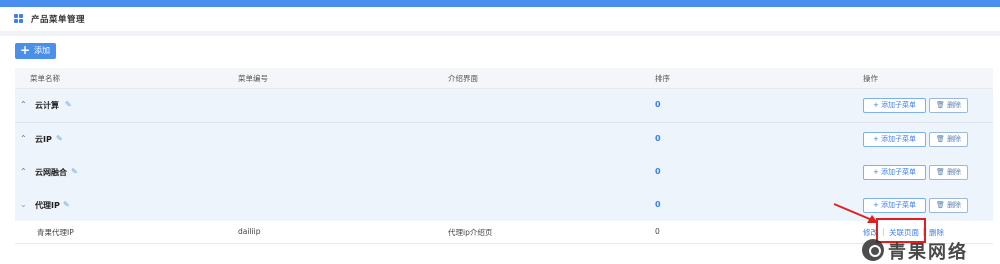 This screenshot has height=264, width=1000. What do you see at coordinates (463, 78) in the screenshot?
I see `col-header-intro: 介绍界面` at bounding box center [463, 78].